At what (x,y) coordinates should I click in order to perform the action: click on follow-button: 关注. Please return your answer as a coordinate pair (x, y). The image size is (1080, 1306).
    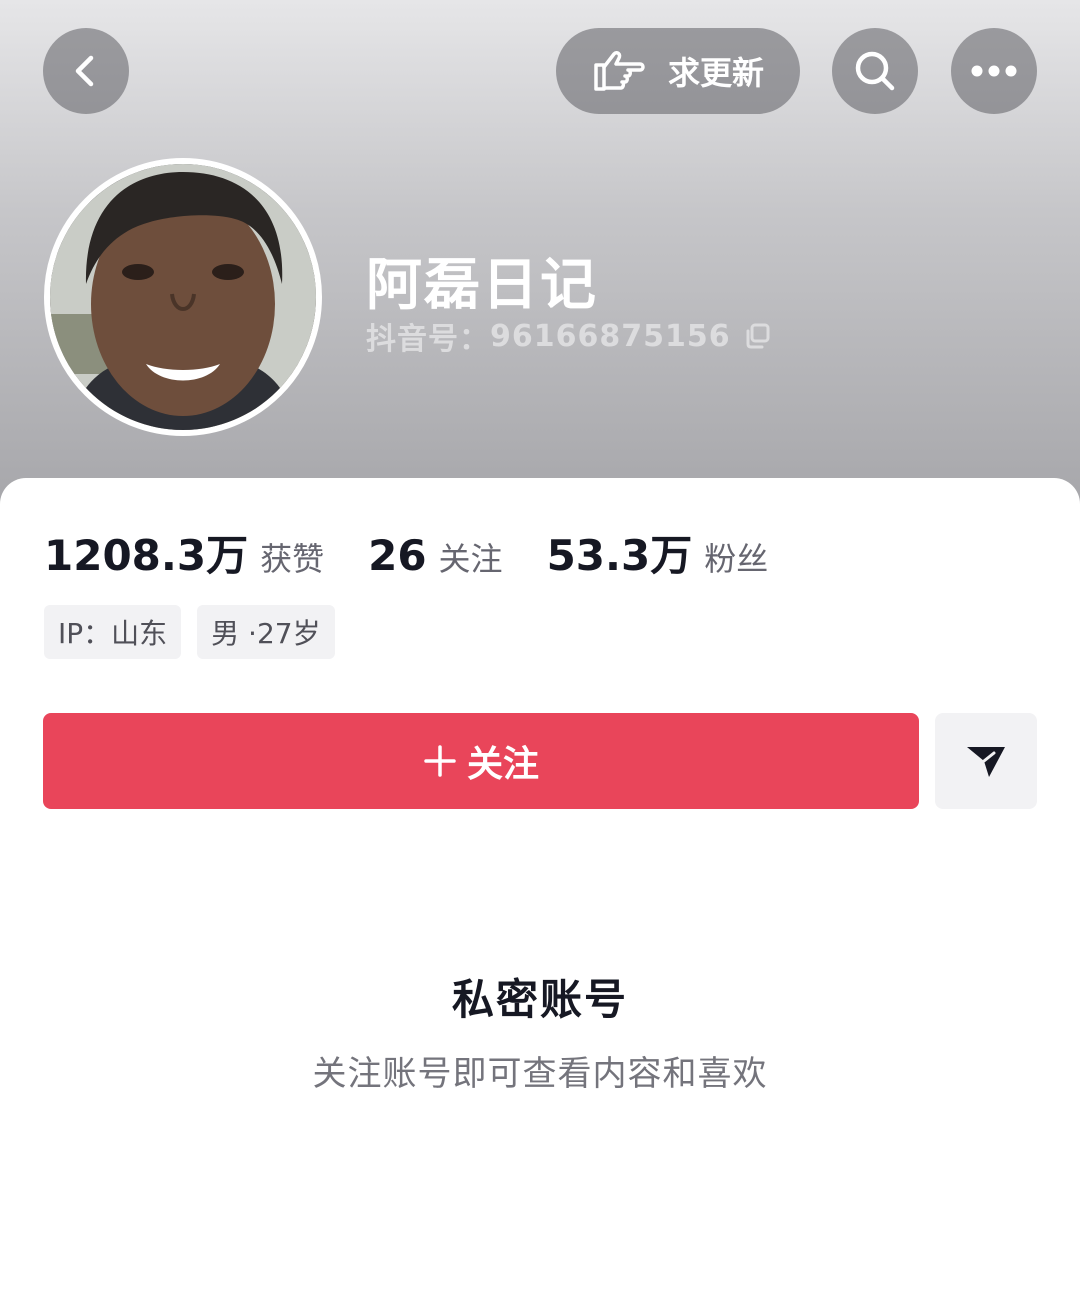
    Looking at the image, I should click on (481, 761).